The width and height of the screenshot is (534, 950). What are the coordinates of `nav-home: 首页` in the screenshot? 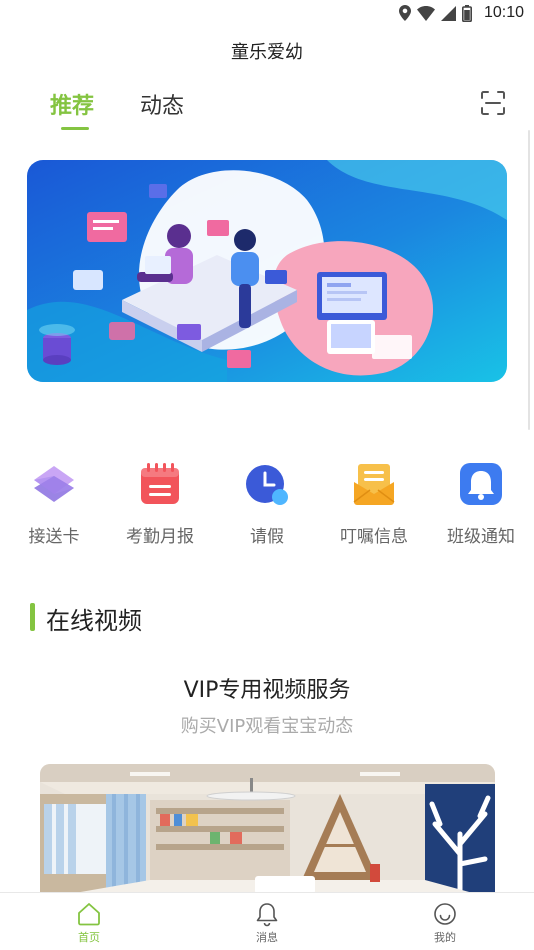 It's located at (89, 921).